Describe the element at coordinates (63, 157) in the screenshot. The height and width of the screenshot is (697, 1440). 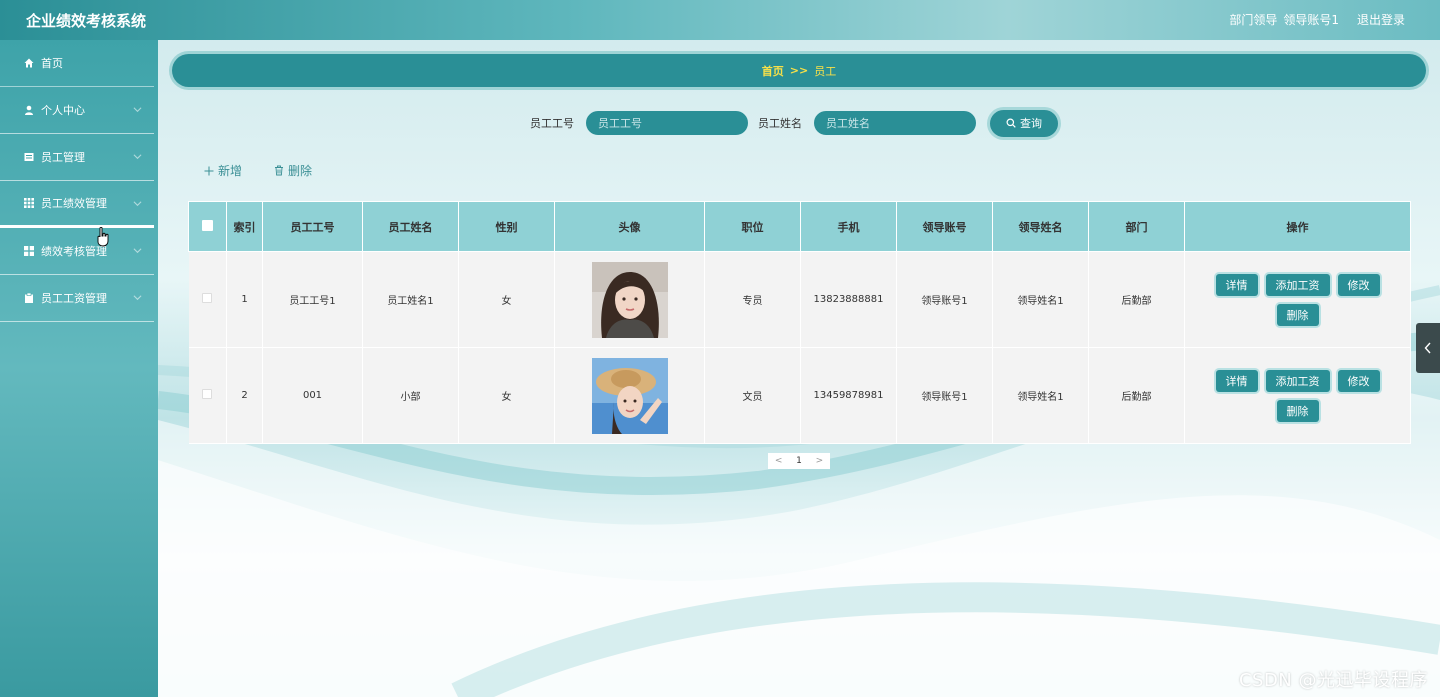
I see `sidebar-item-label: 员工管理` at that location.